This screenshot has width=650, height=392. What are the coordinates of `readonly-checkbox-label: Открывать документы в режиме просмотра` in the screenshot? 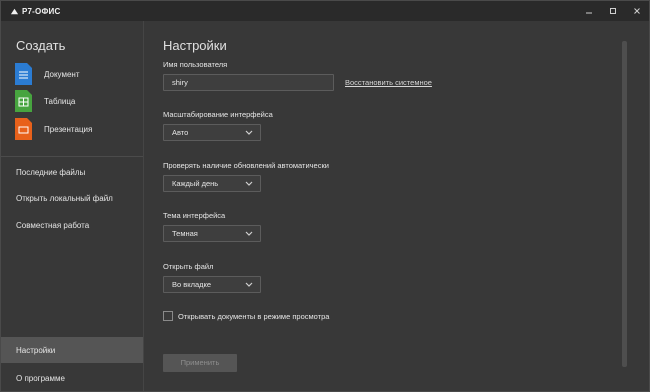 It's located at (254, 316).